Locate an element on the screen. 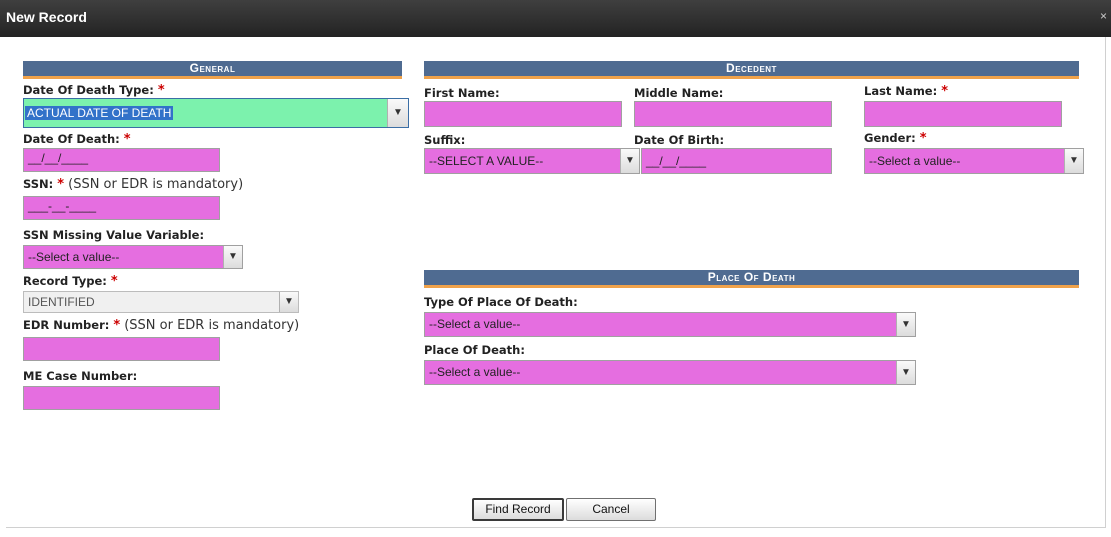  suffix-label: Suffix: is located at coordinates (445, 140).